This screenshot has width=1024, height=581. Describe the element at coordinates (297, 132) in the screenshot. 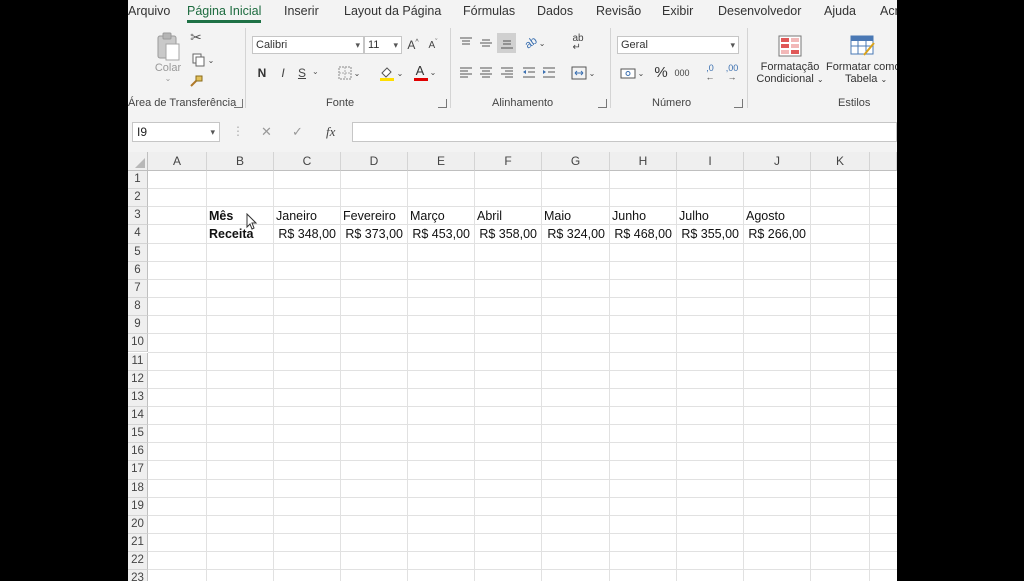

I see `enter-button: ✓` at that location.